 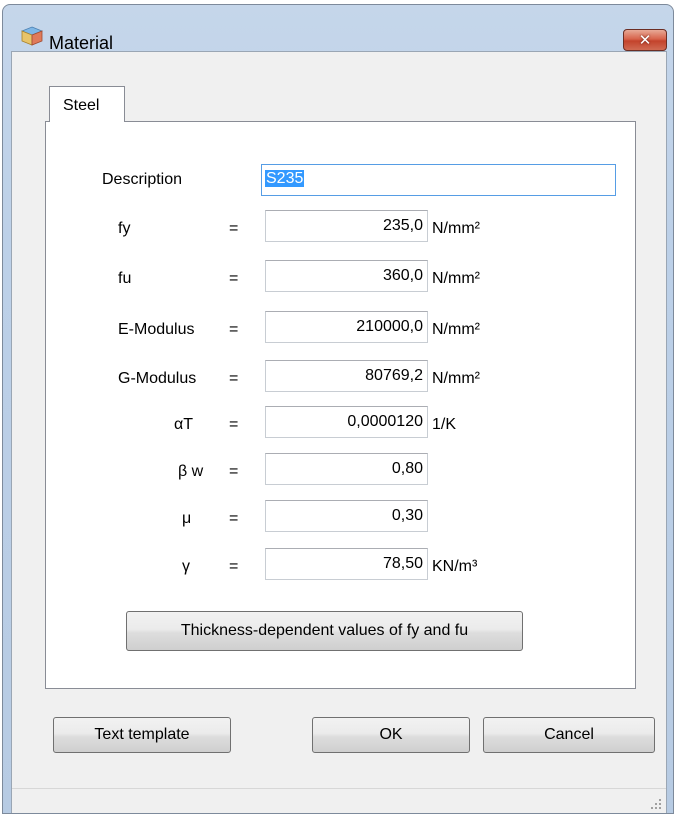 What do you see at coordinates (656, 804) in the screenshot?
I see `resize-grip-icon` at bounding box center [656, 804].